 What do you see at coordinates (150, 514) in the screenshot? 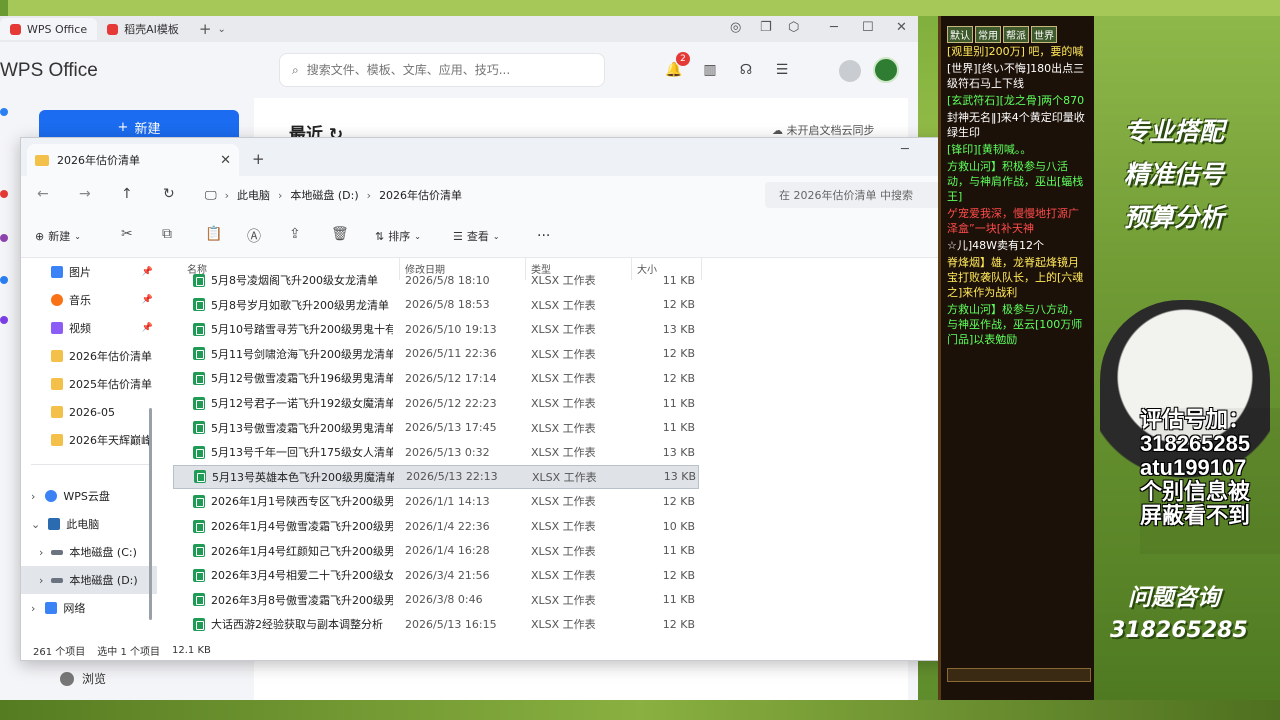
I see `nav-scrollbar` at bounding box center [150, 514].